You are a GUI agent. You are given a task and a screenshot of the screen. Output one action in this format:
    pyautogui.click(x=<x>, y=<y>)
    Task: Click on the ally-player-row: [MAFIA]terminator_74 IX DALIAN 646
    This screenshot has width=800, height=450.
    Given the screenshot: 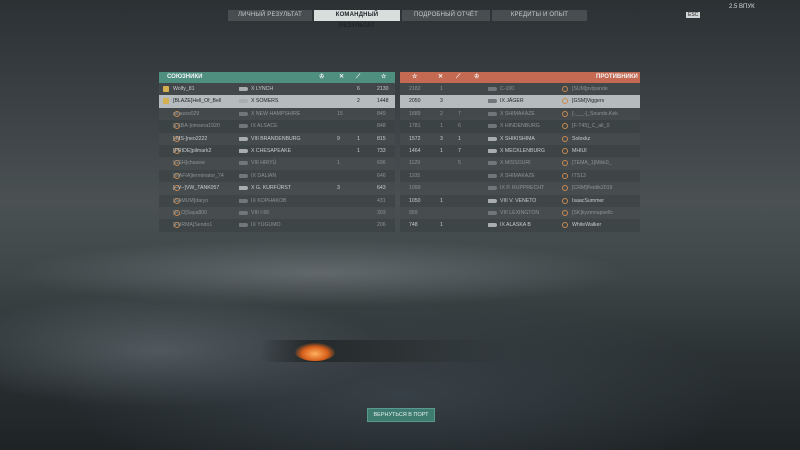 What is the action you would take?
    pyautogui.click(x=277, y=176)
    